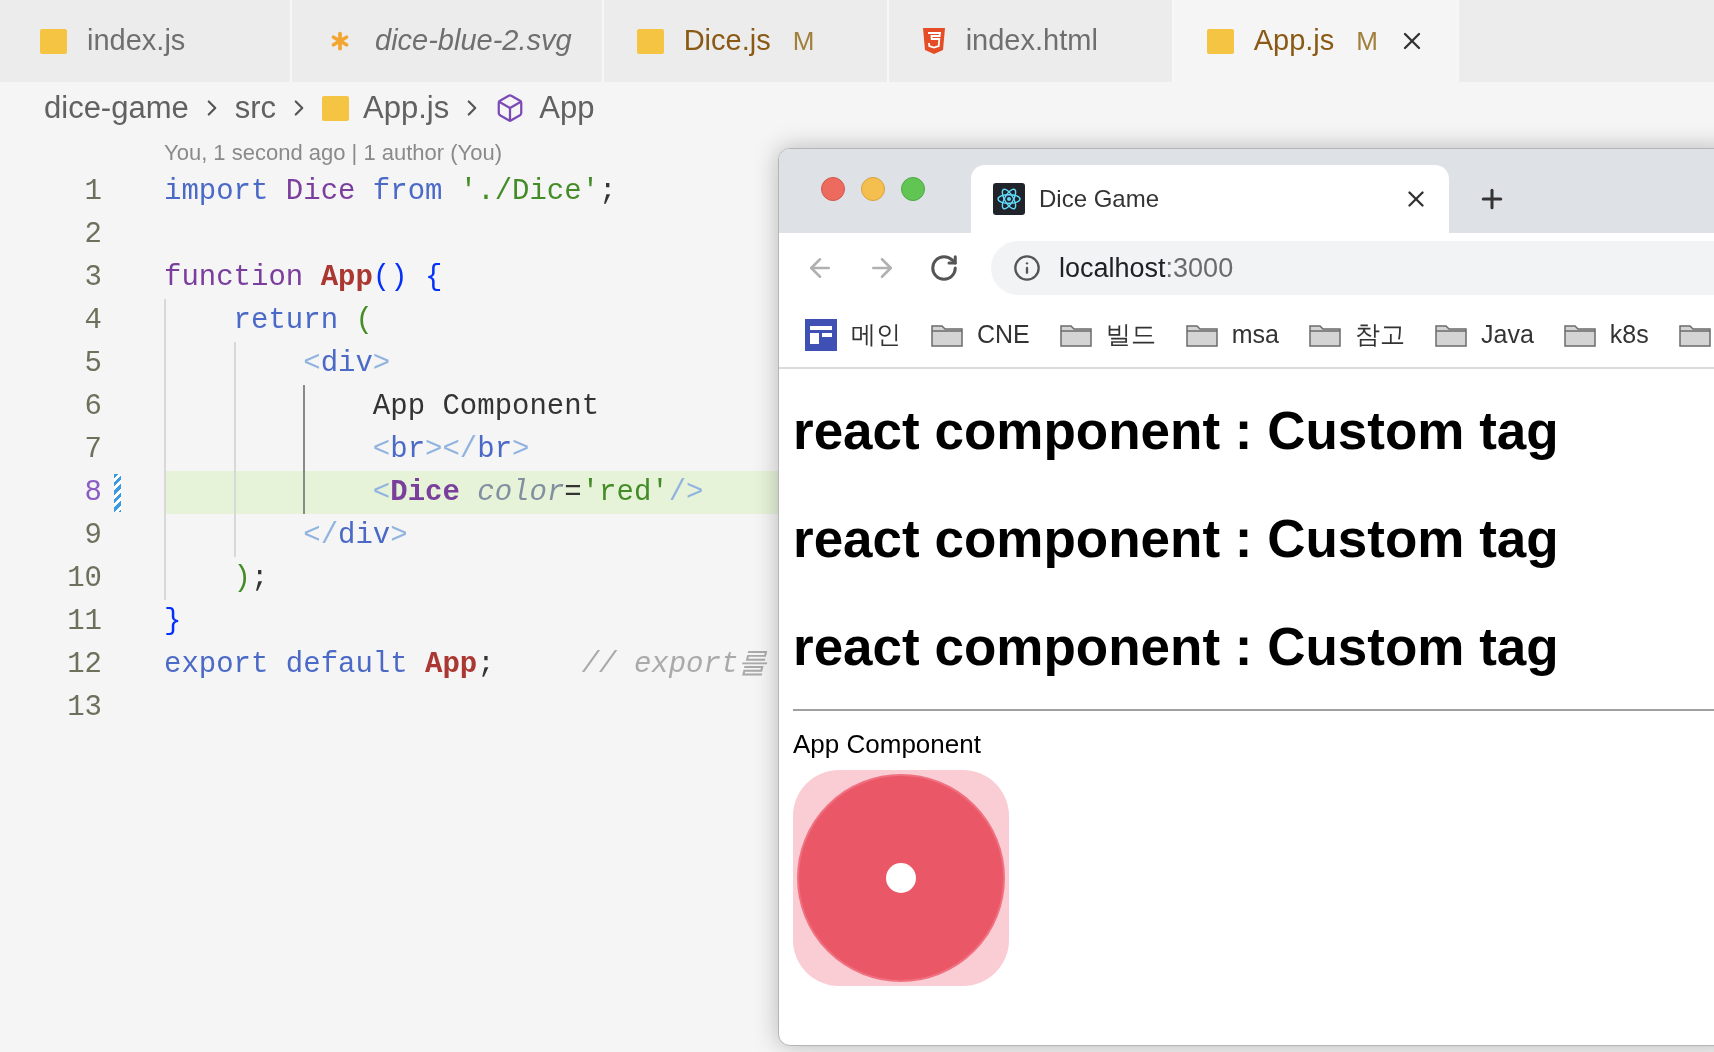 This screenshot has width=1714, height=1052. What do you see at coordinates (84, 621) in the screenshot?
I see `line-number: 11` at bounding box center [84, 621].